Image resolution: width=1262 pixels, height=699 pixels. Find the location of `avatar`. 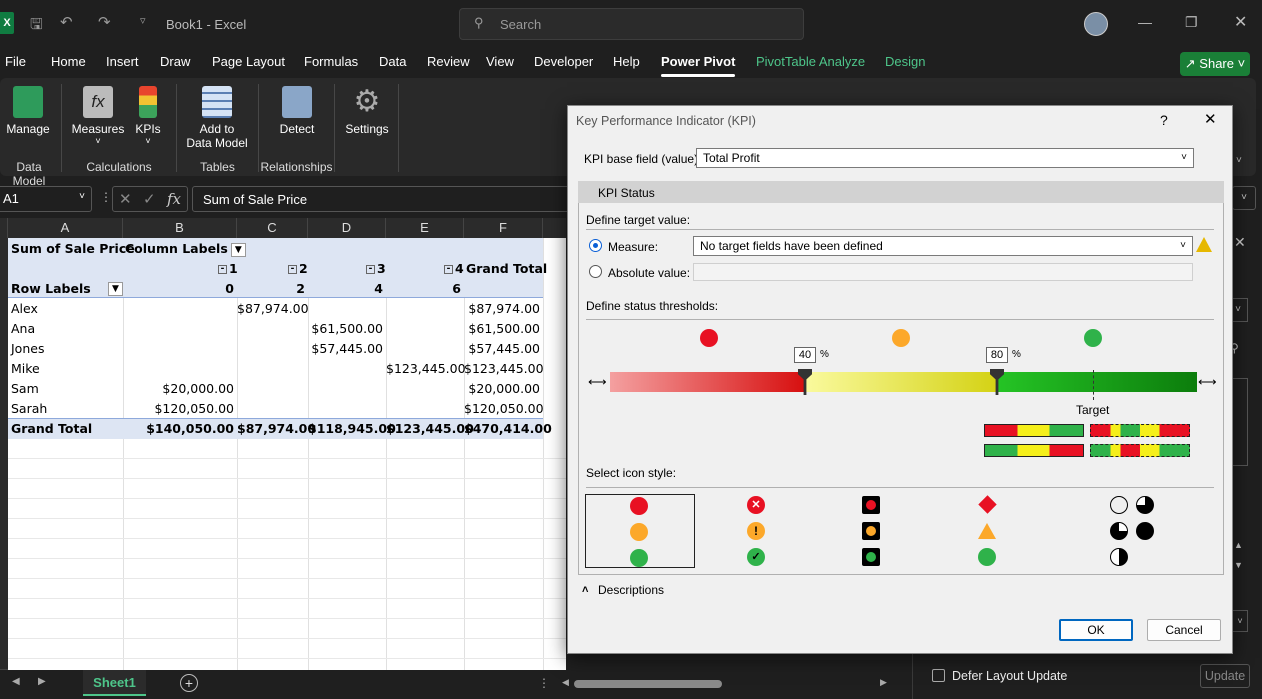

avatar is located at coordinates (1096, 24).